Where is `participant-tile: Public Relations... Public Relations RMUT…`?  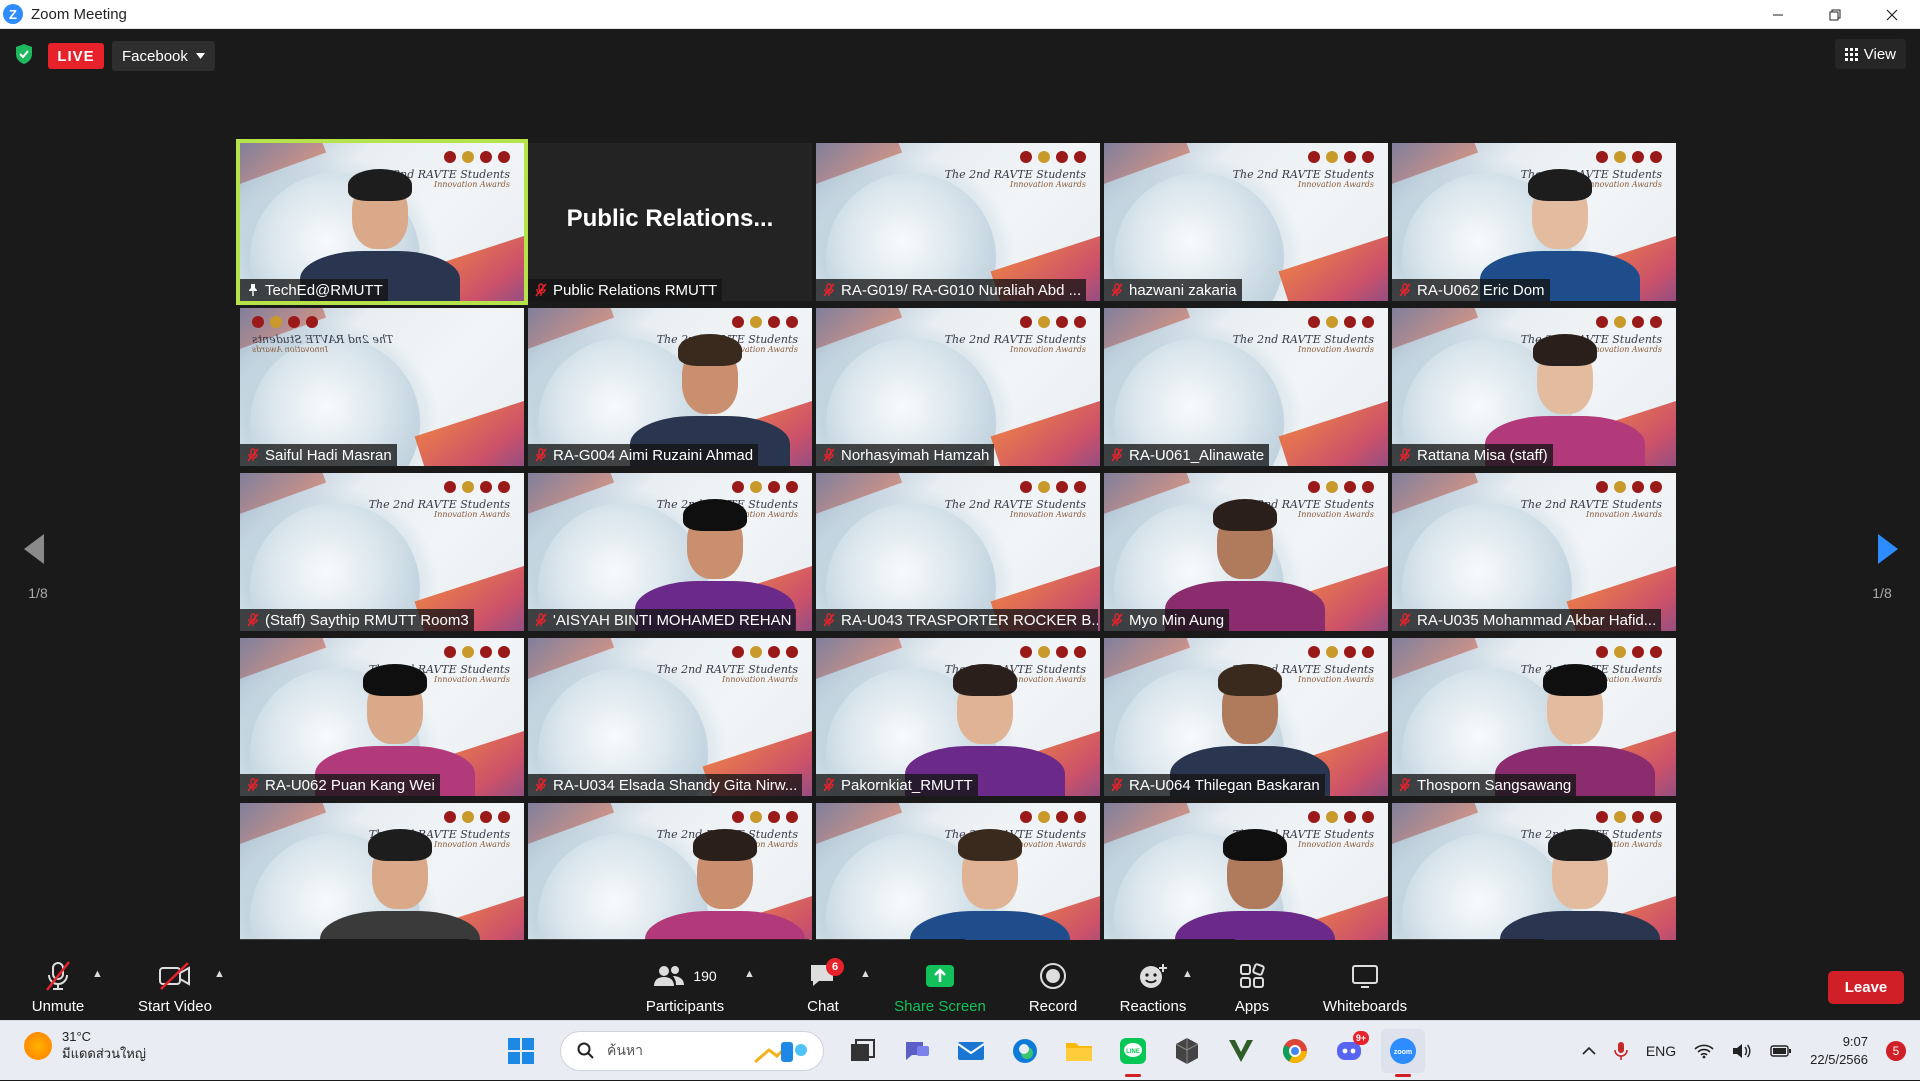
participant-tile: Public Relations... Public Relations RMUT… is located at coordinates (670, 222).